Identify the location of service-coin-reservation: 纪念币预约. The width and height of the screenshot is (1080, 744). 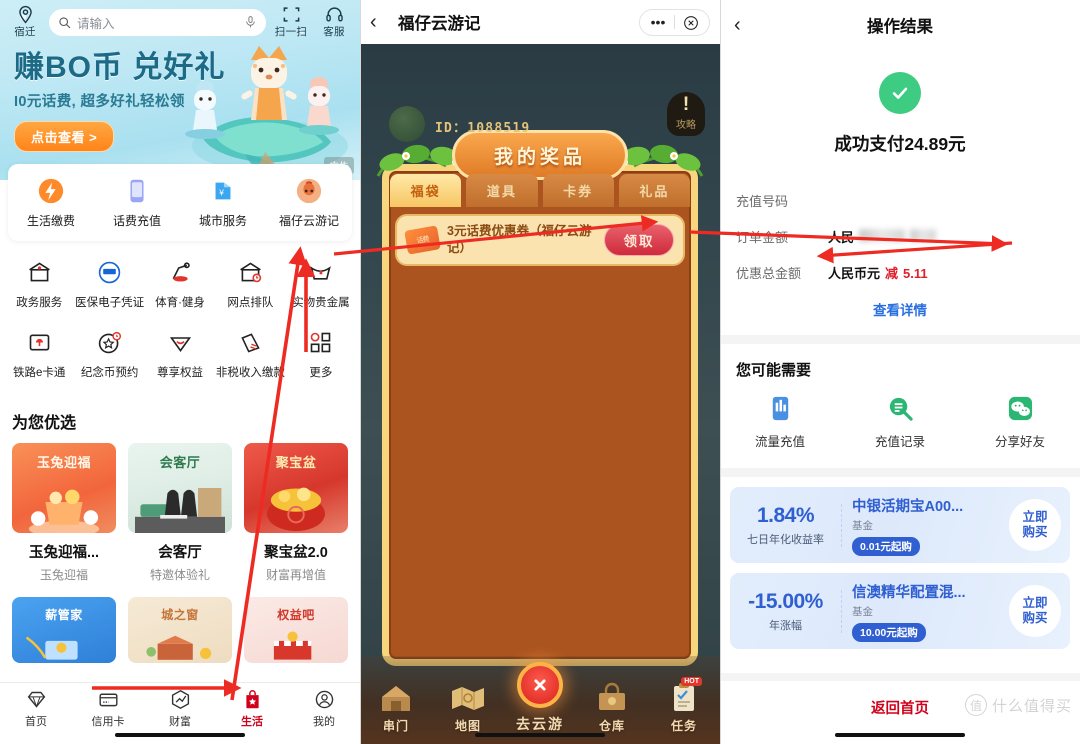
(109, 353).